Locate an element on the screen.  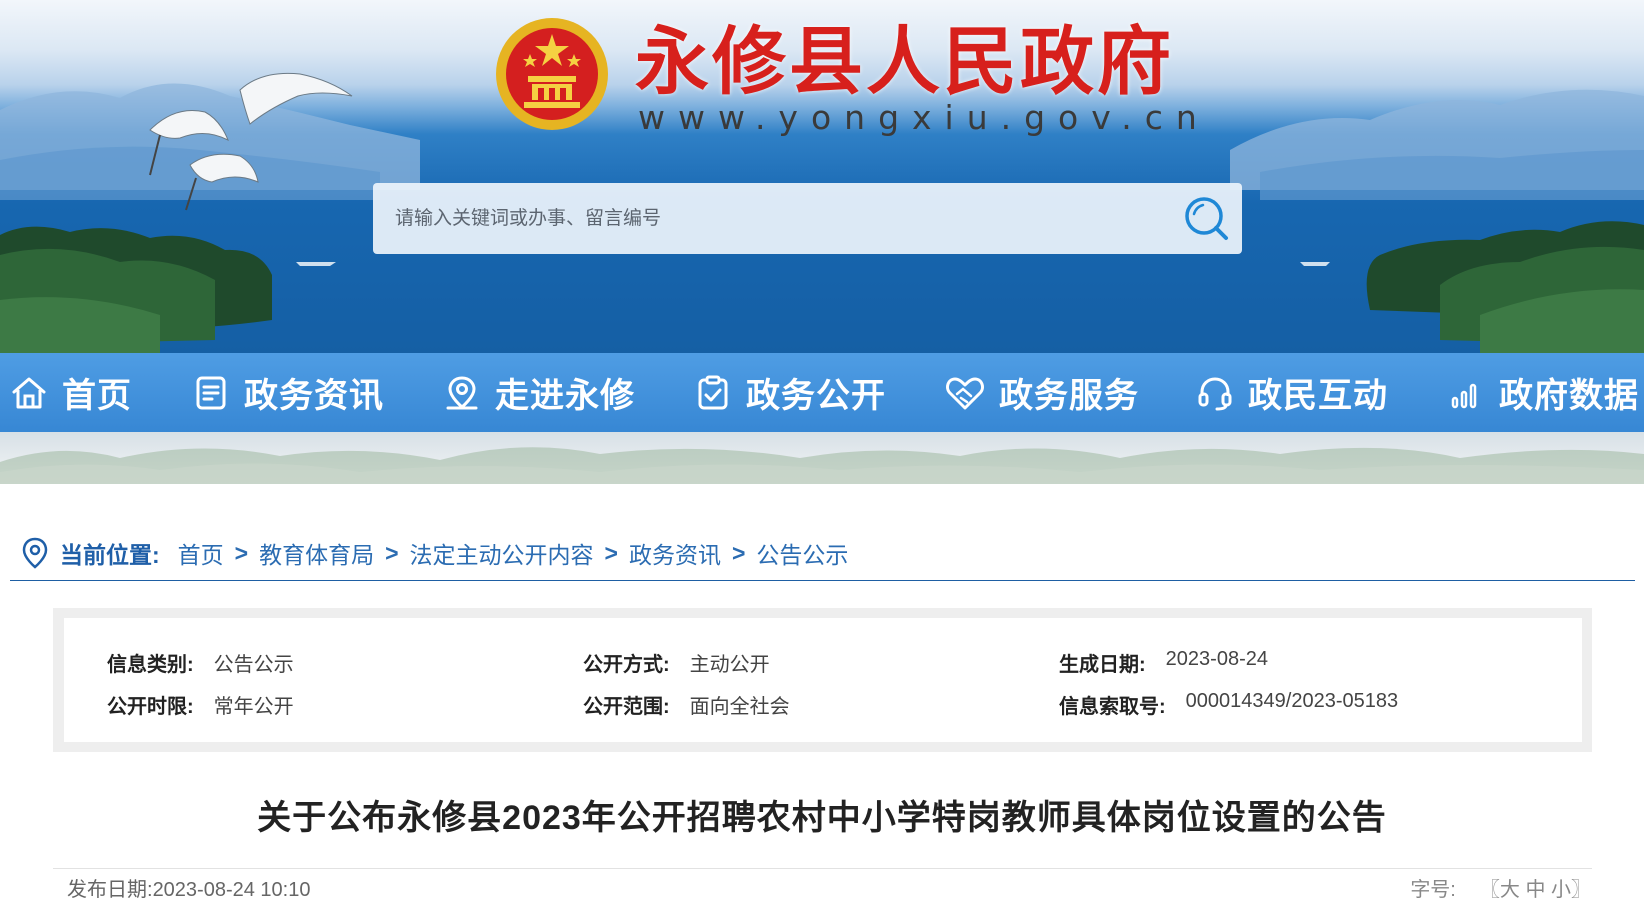
breadcrumb-divider is located at coordinates (822, 580).